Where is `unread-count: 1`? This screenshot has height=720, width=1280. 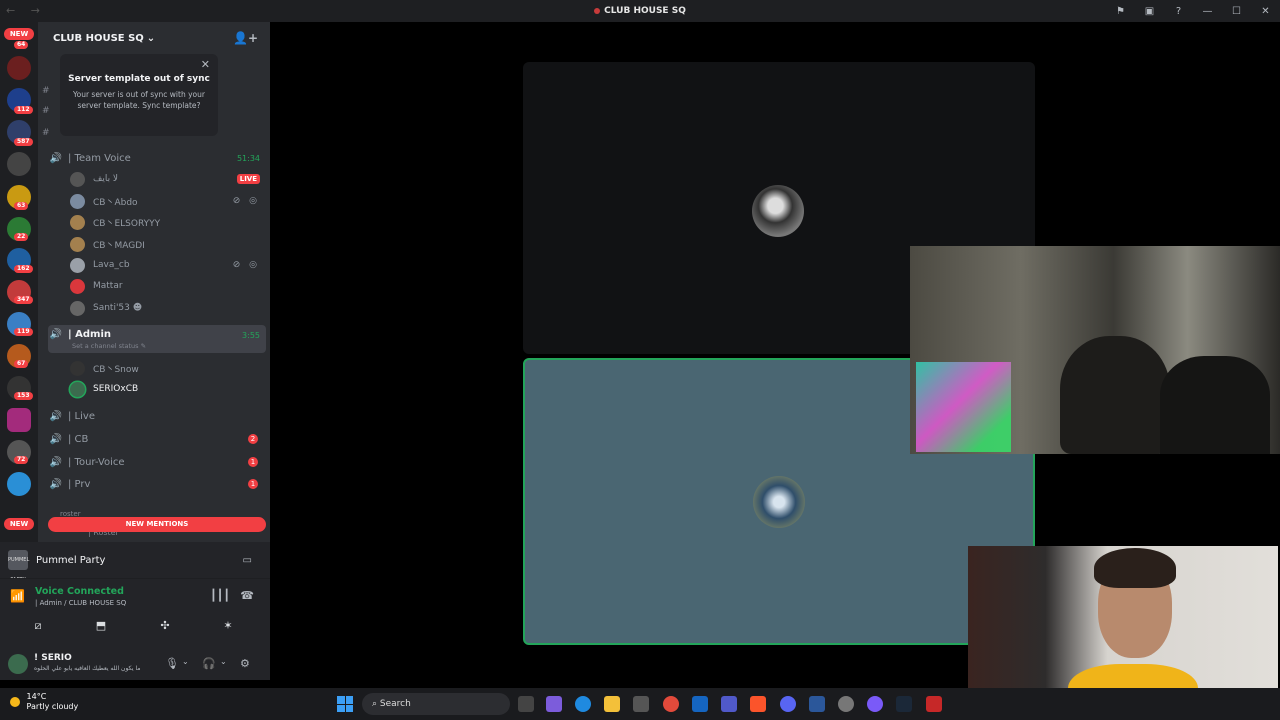 unread-count: 1 is located at coordinates (253, 462).